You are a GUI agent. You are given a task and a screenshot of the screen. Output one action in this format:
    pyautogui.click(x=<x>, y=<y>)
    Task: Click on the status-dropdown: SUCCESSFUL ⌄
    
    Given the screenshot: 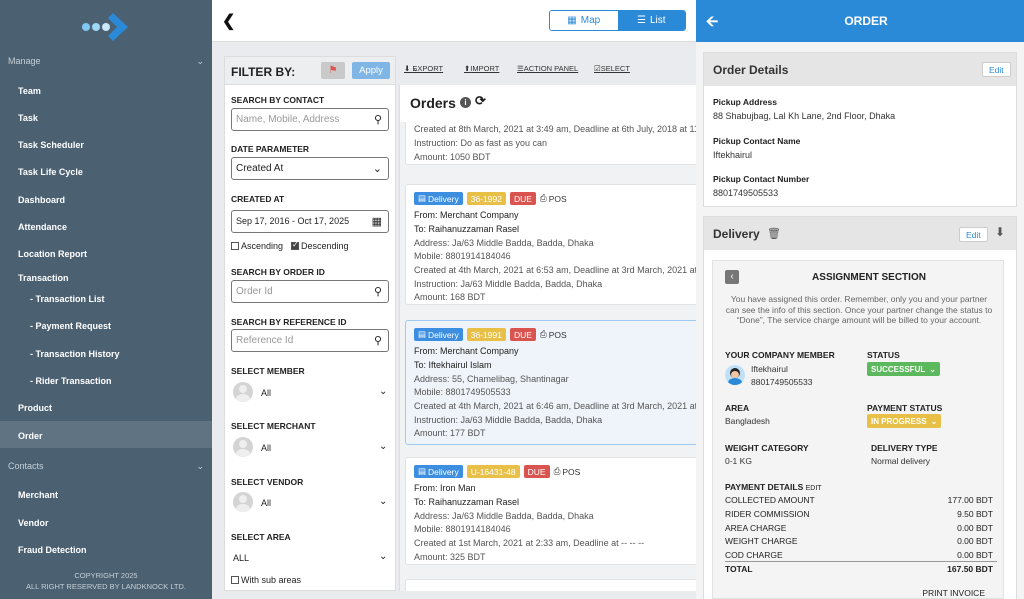 What is the action you would take?
    pyautogui.click(x=903, y=369)
    